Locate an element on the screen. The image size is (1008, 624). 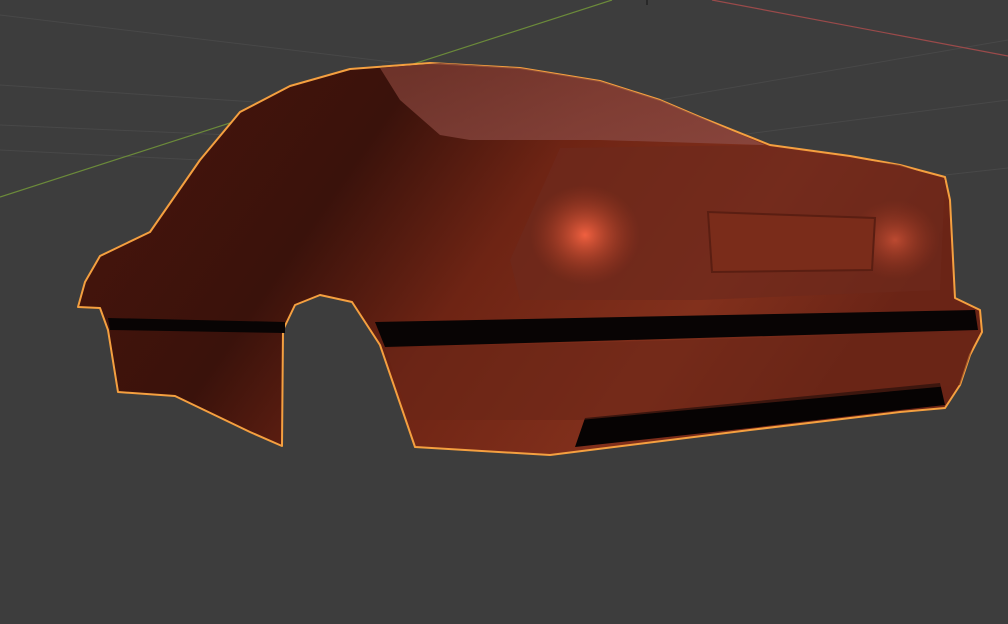
roof-panel is located at coordinates (572, 104).